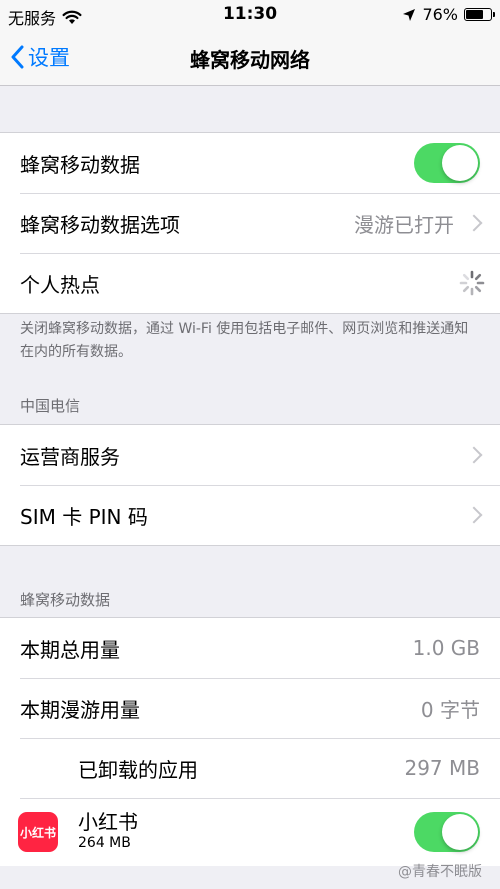 This screenshot has height=889, width=500. I want to click on status-right: 76%, so click(448, 14).